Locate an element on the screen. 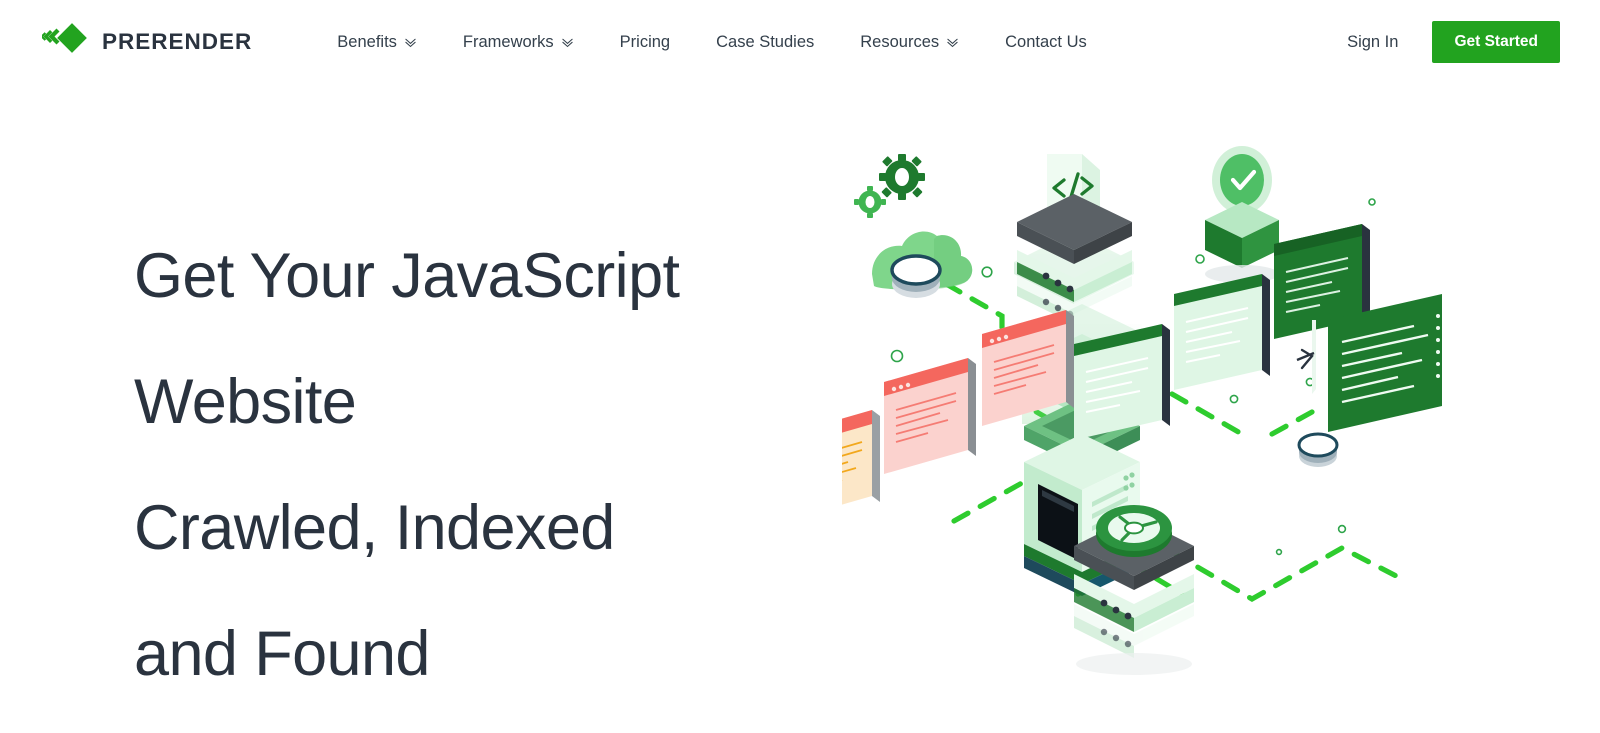 Image resolution: width=1600 pixels, height=733 pixels. header-actions: Sign In Get Started is located at coordinates (1443, 42).